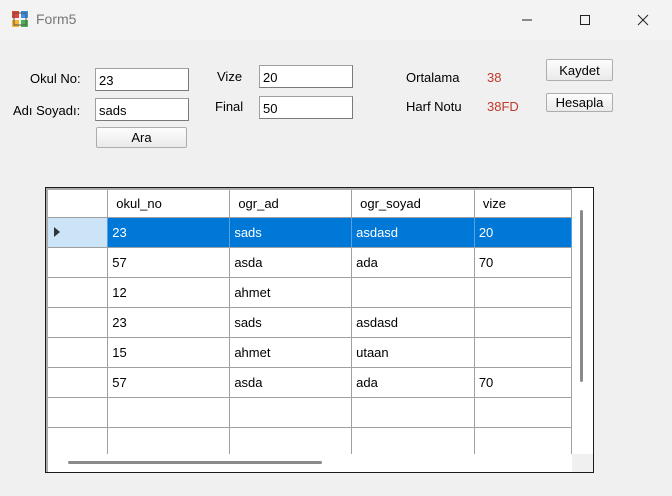 The width and height of the screenshot is (672, 496). What do you see at coordinates (579, 70) in the screenshot?
I see `kaydet-button: Kaydet` at bounding box center [579, 70].